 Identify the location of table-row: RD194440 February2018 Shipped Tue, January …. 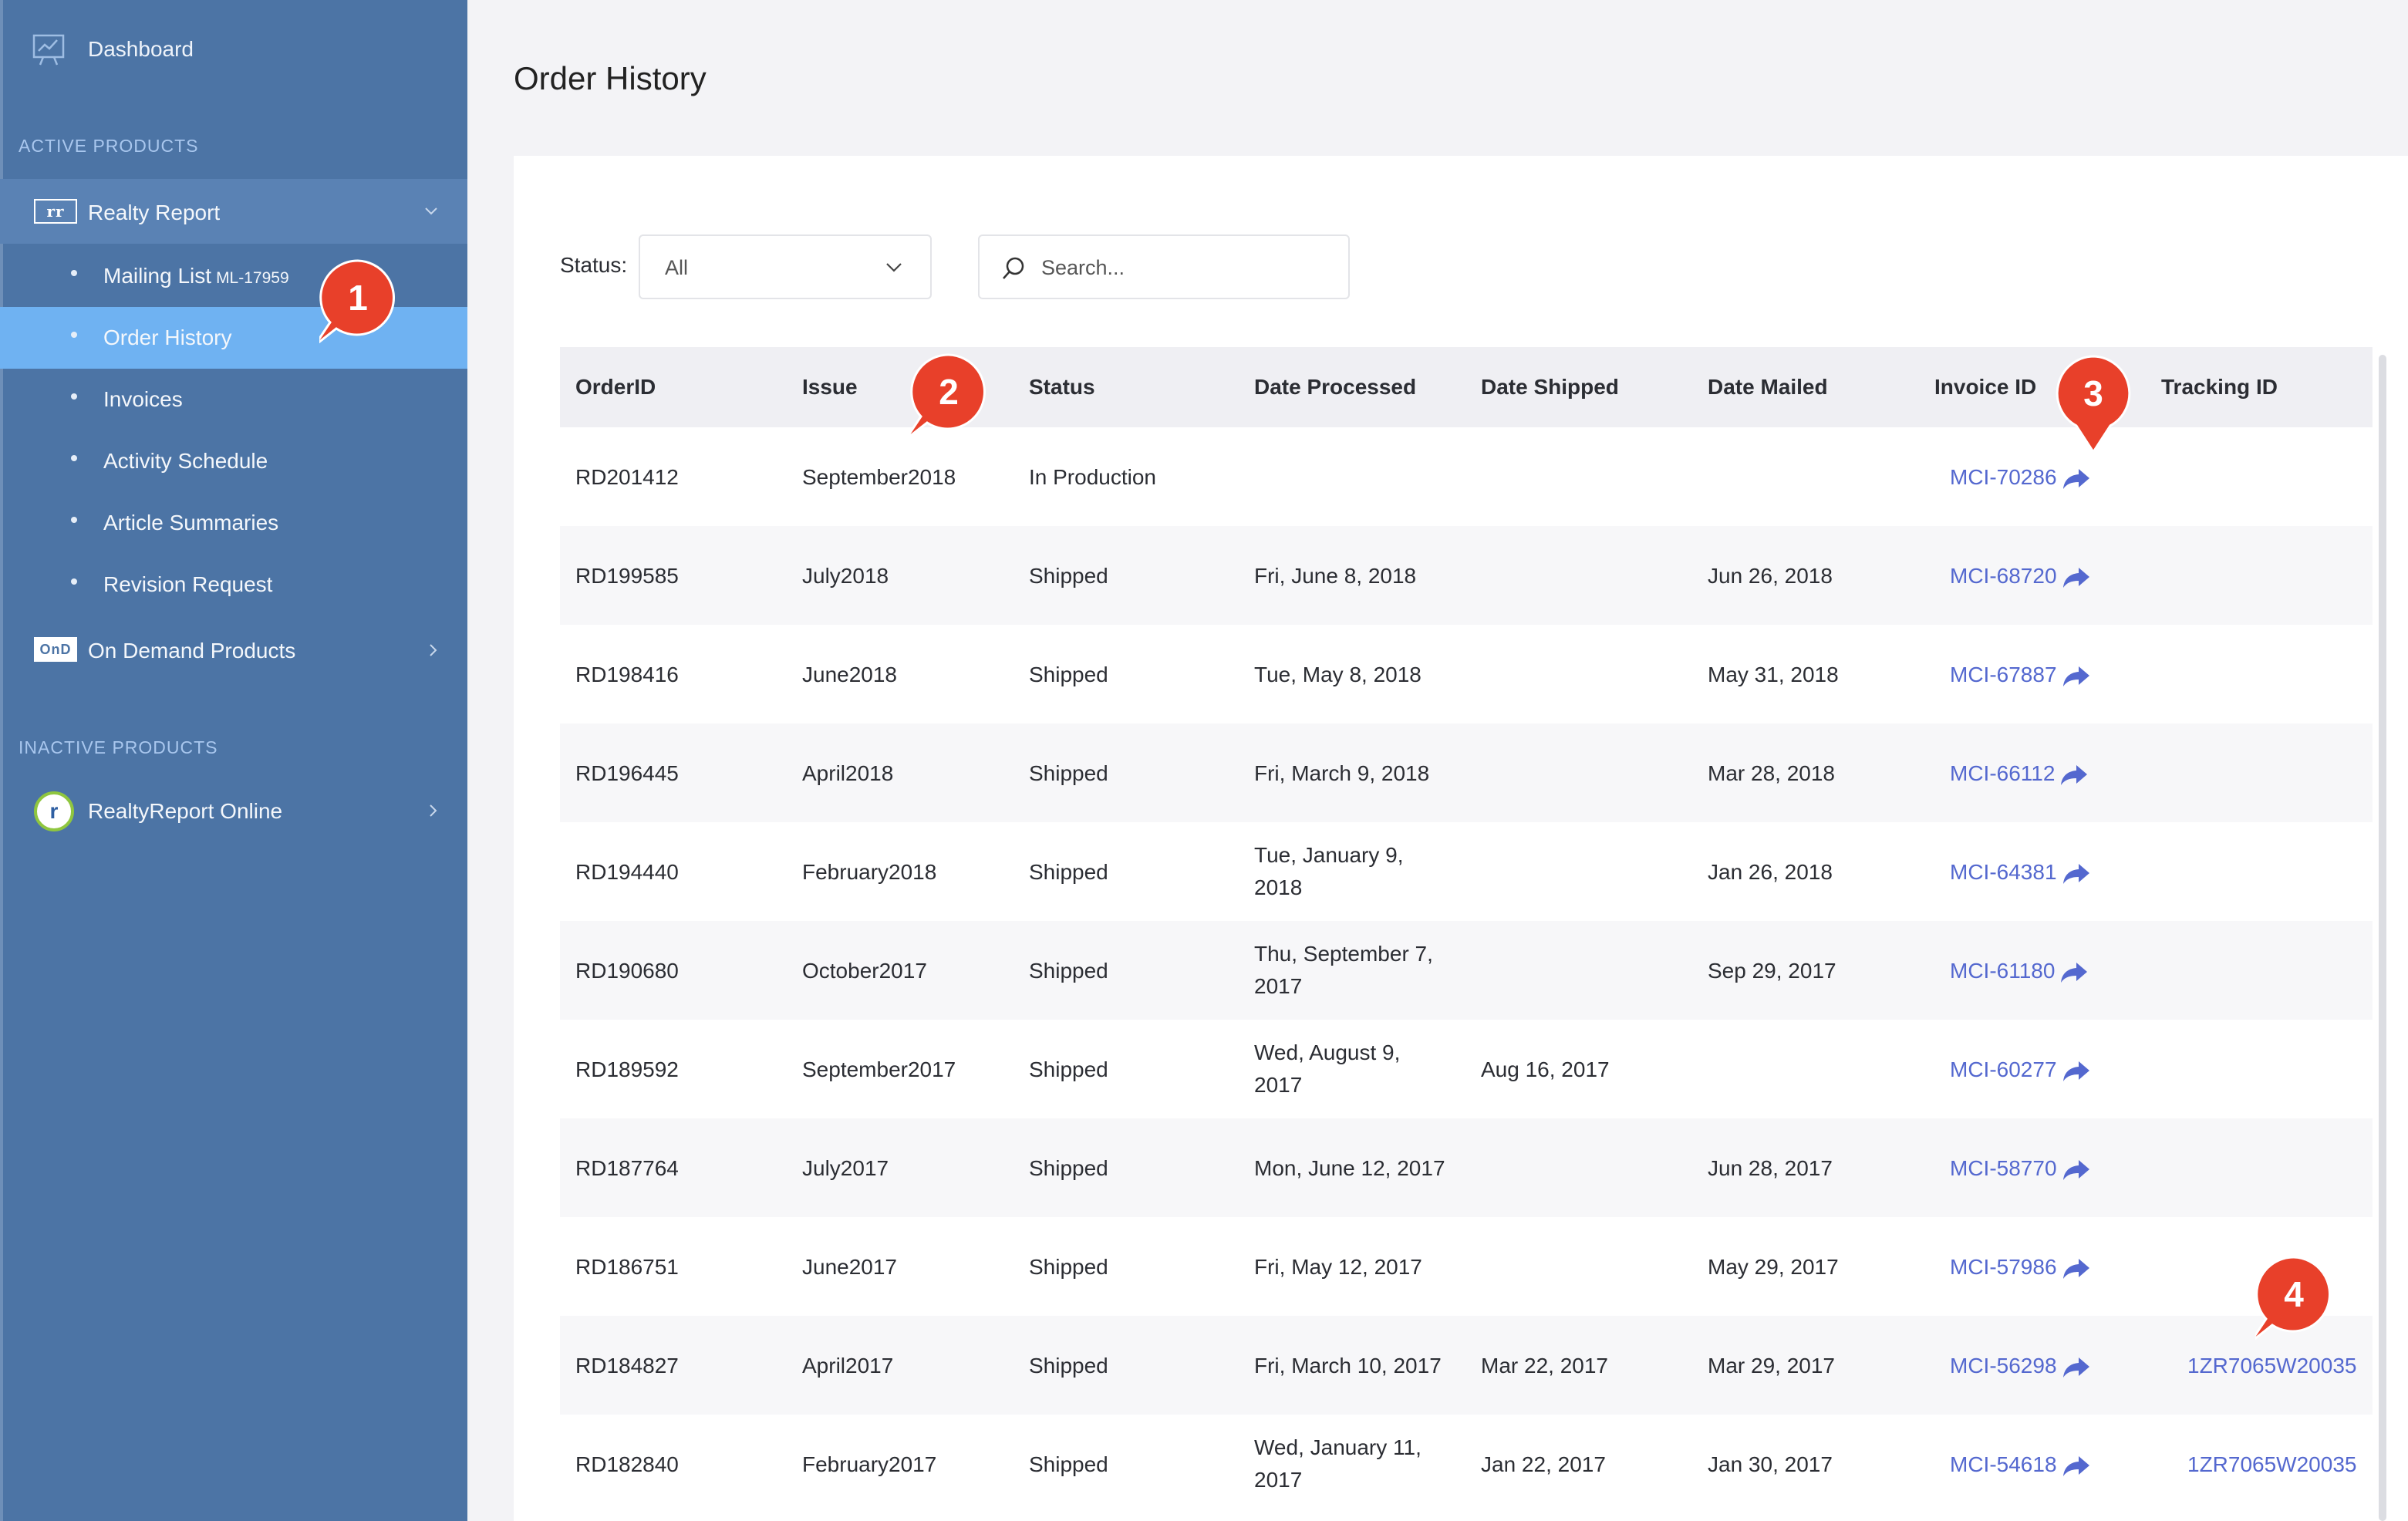
(1467, 871).